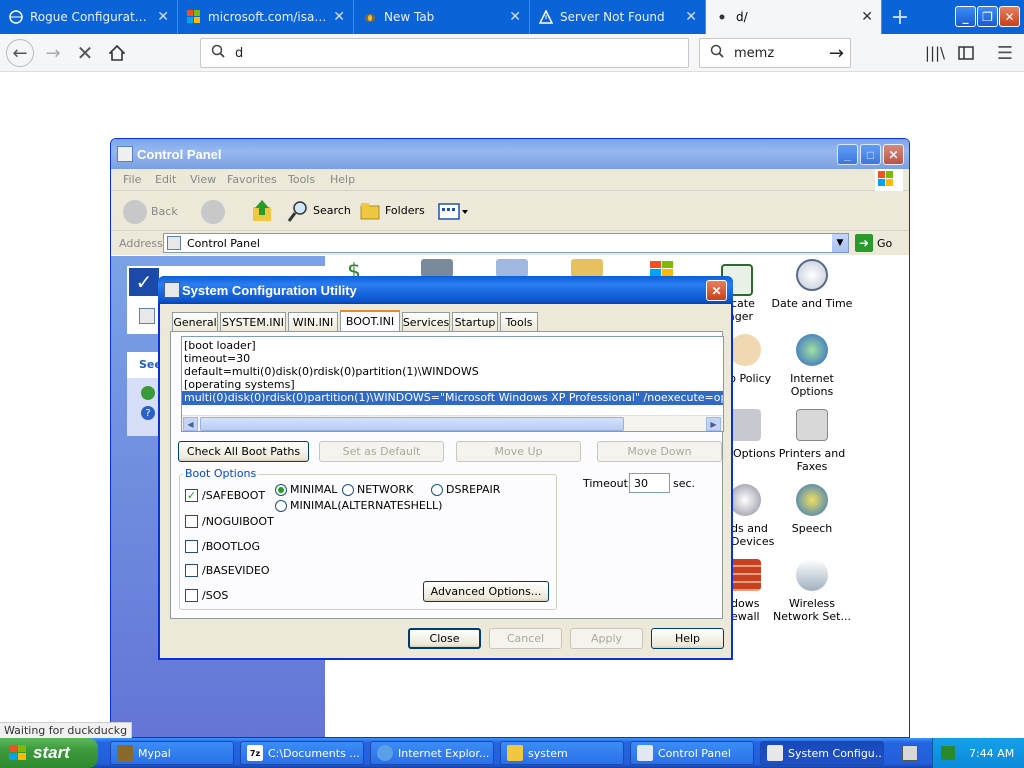 This screenshot has width=1024, height=768. I want to click on person-icon, so click(745, 350).